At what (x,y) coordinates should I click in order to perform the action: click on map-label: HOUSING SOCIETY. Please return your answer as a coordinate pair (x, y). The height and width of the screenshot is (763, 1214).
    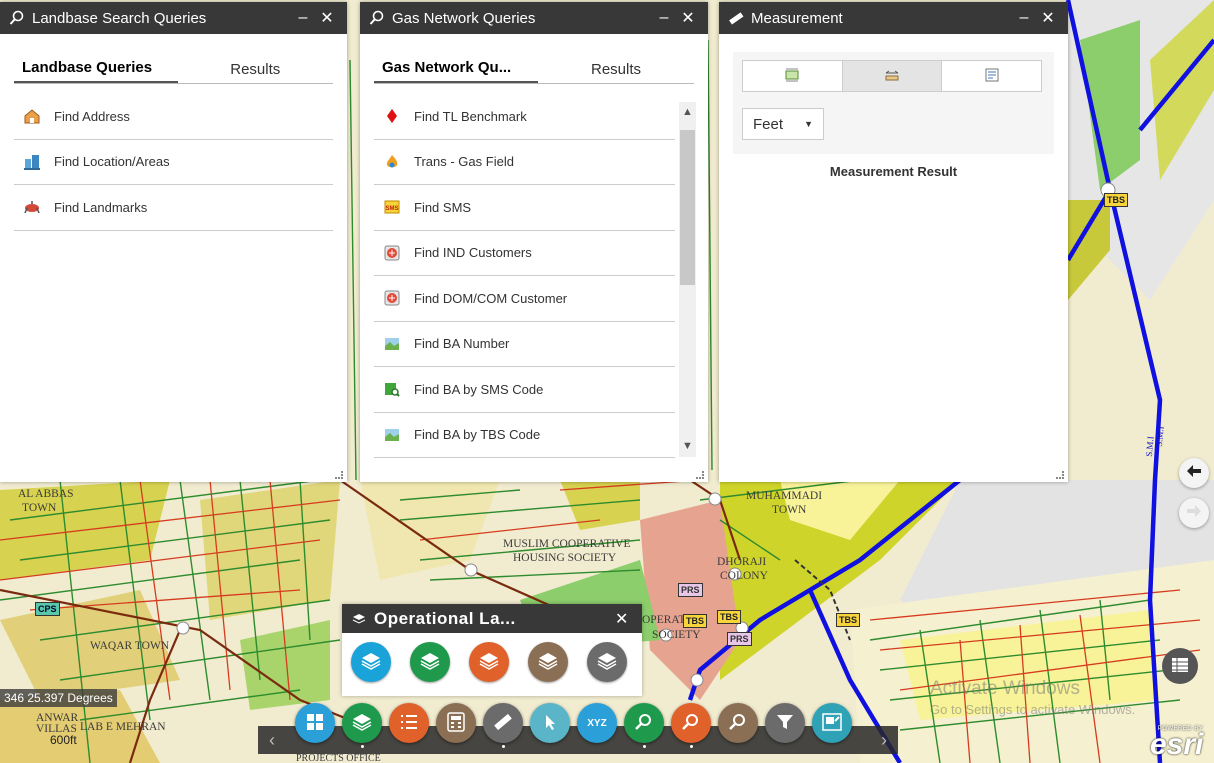
    Looking at the image, I should click on (565, 558).